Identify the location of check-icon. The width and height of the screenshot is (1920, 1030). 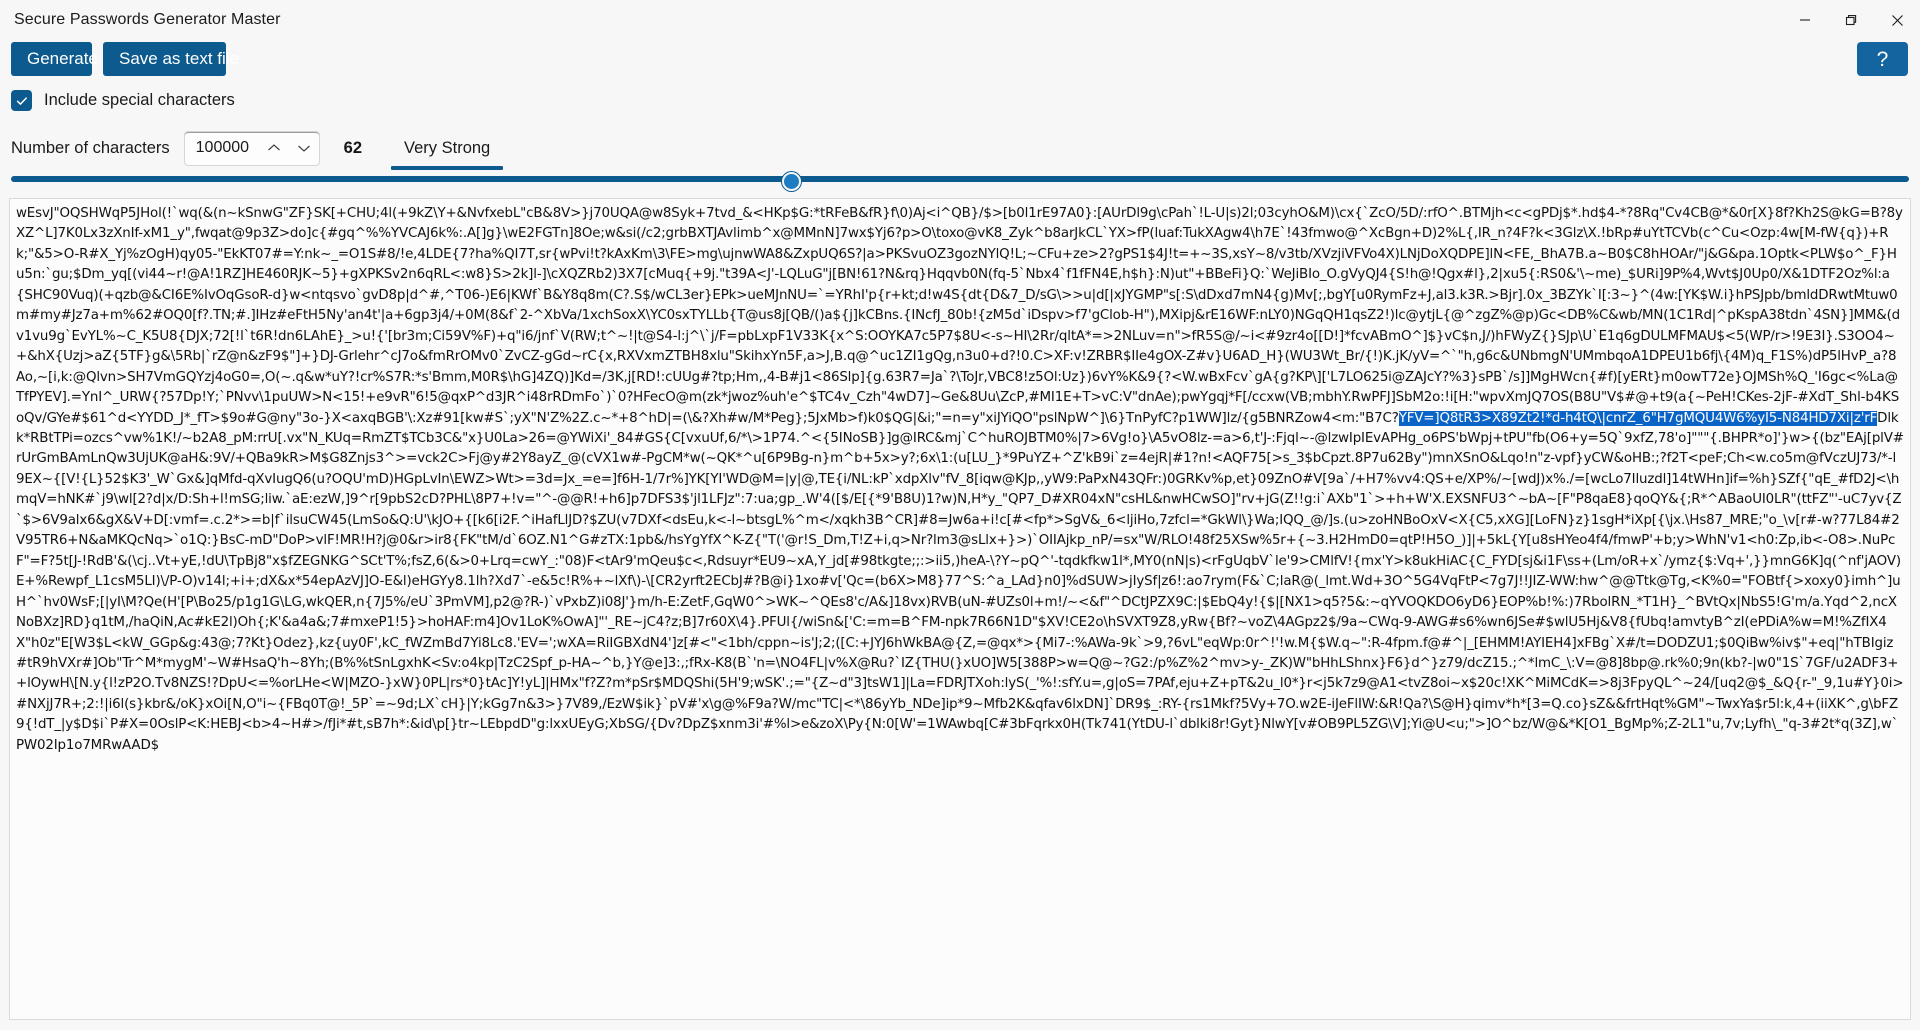
(22, 101).